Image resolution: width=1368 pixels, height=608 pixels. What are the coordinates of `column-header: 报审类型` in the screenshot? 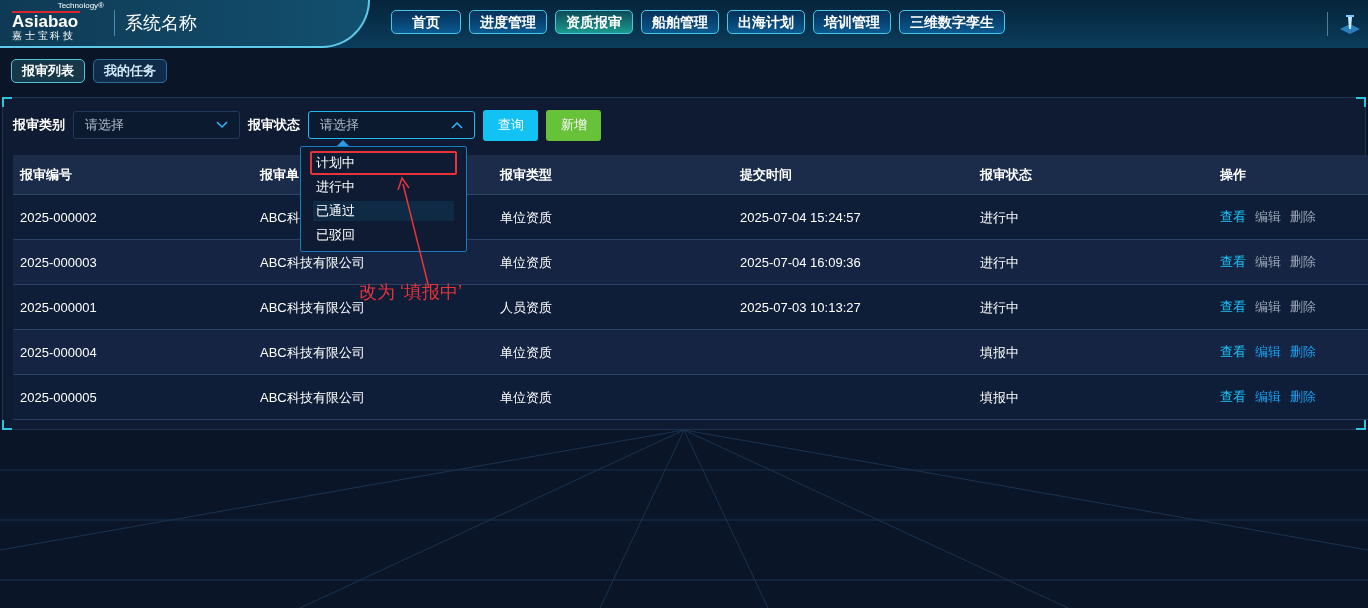 It's located at (526, 175).